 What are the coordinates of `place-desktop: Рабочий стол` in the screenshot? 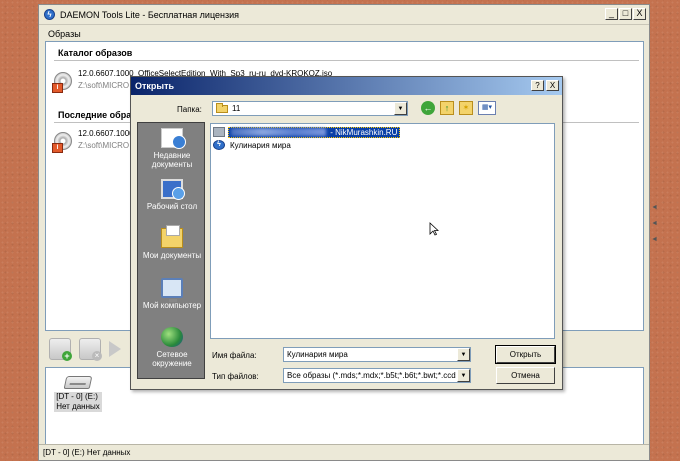 It's located at (172, 195).